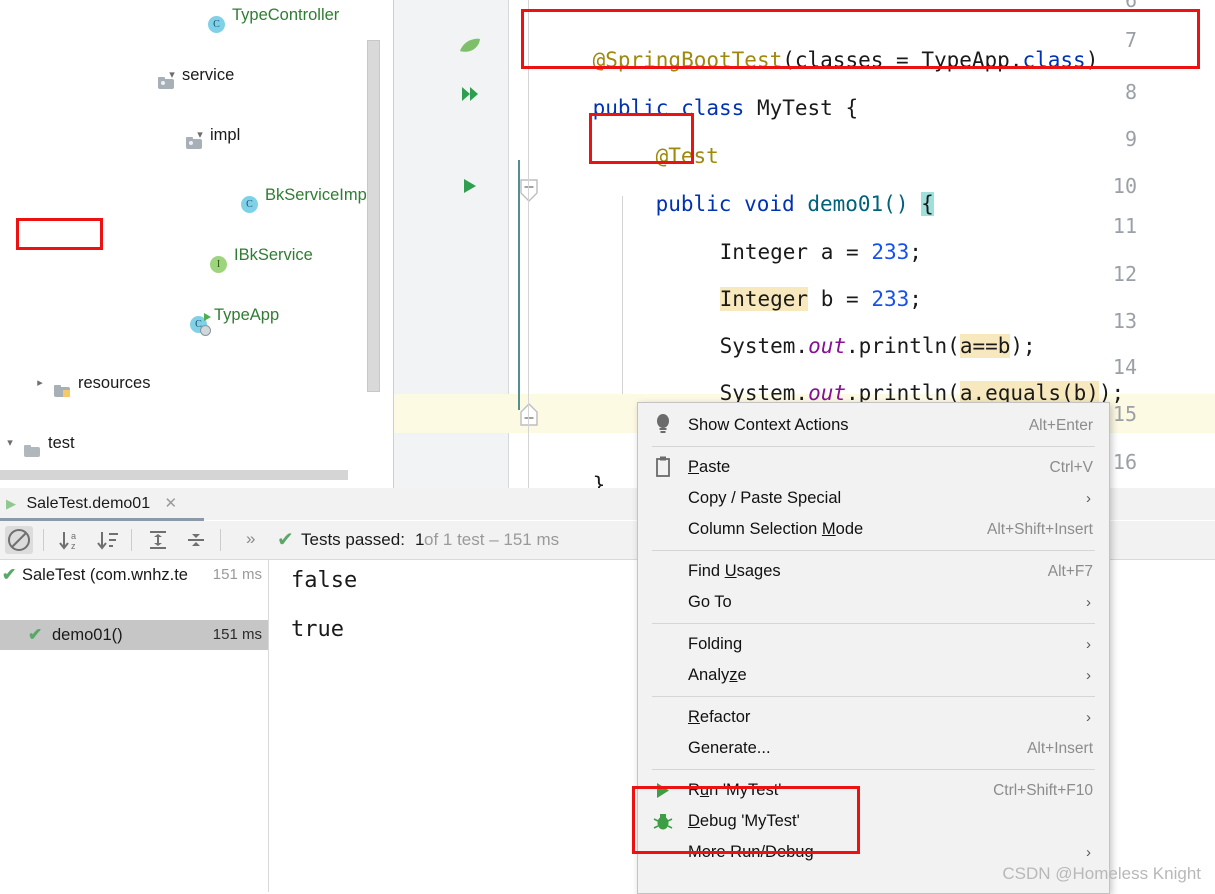  What do you see at coordinates (208, 75) in the screenshot?
I see `tree-item-label: service` at bounding box center [208, 75].